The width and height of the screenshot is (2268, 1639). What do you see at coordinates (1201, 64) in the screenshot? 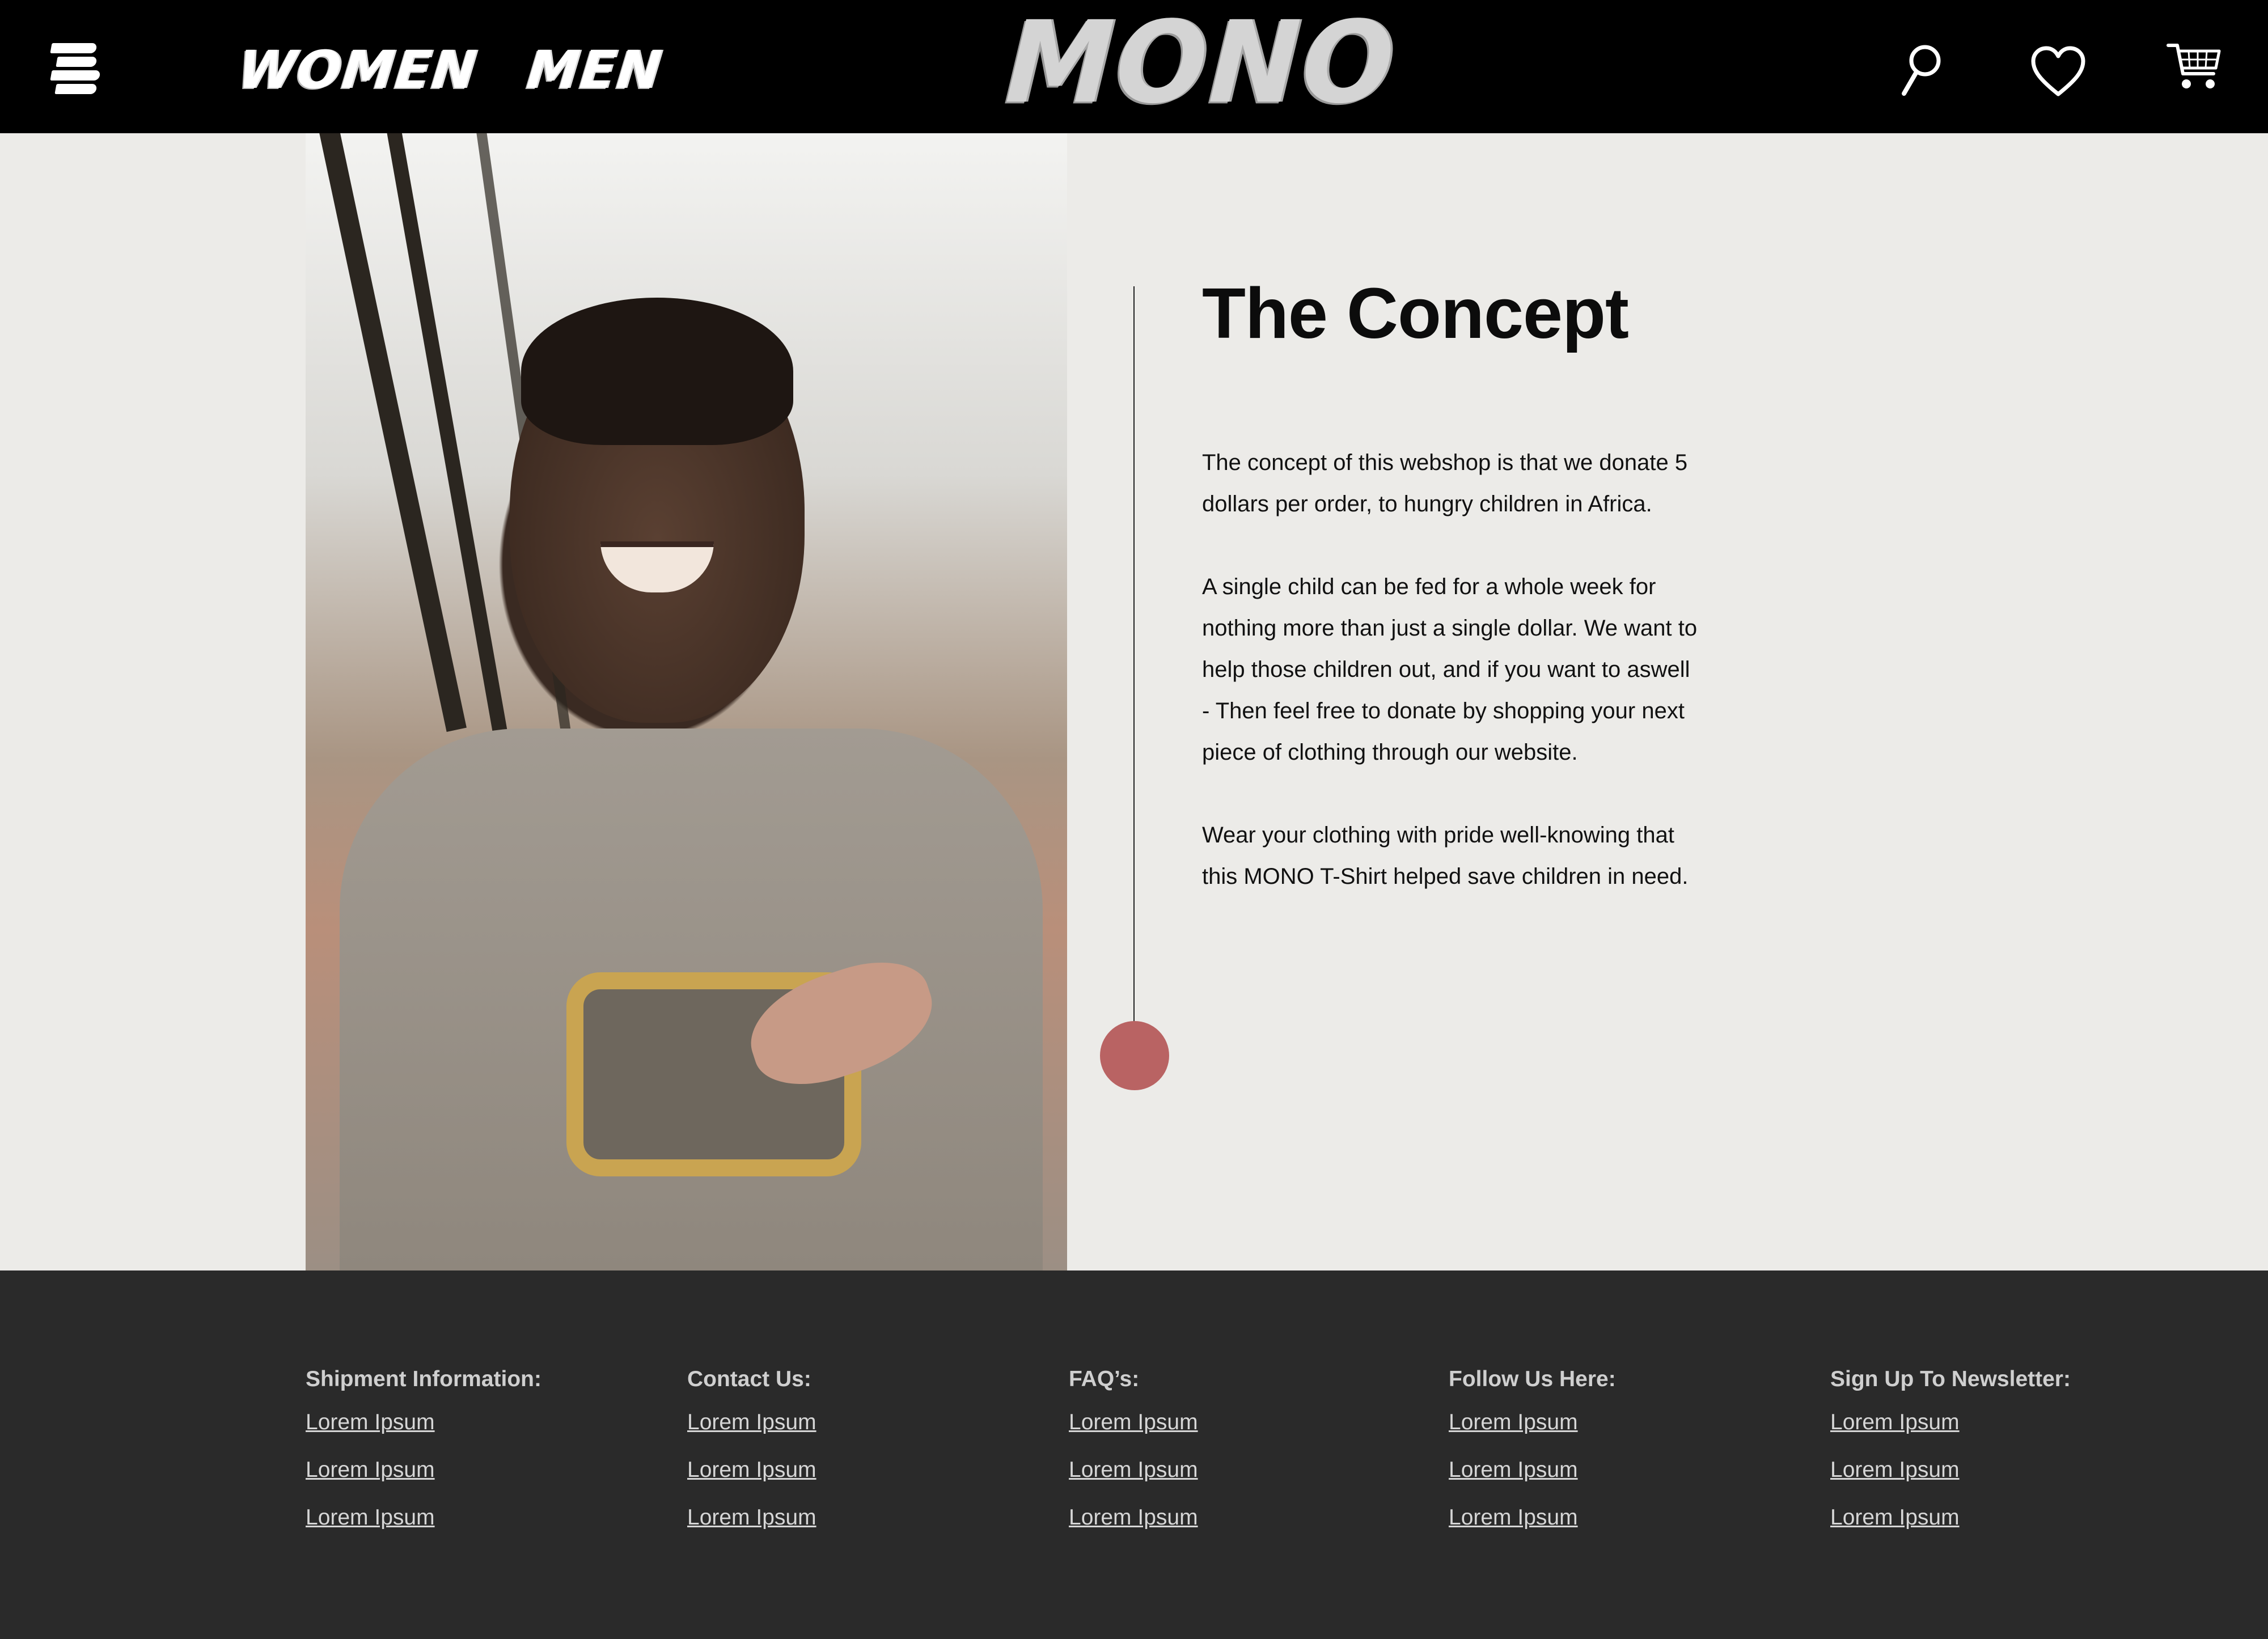
I see `brand-logo: MONO` at bounding box center [1201, 64].